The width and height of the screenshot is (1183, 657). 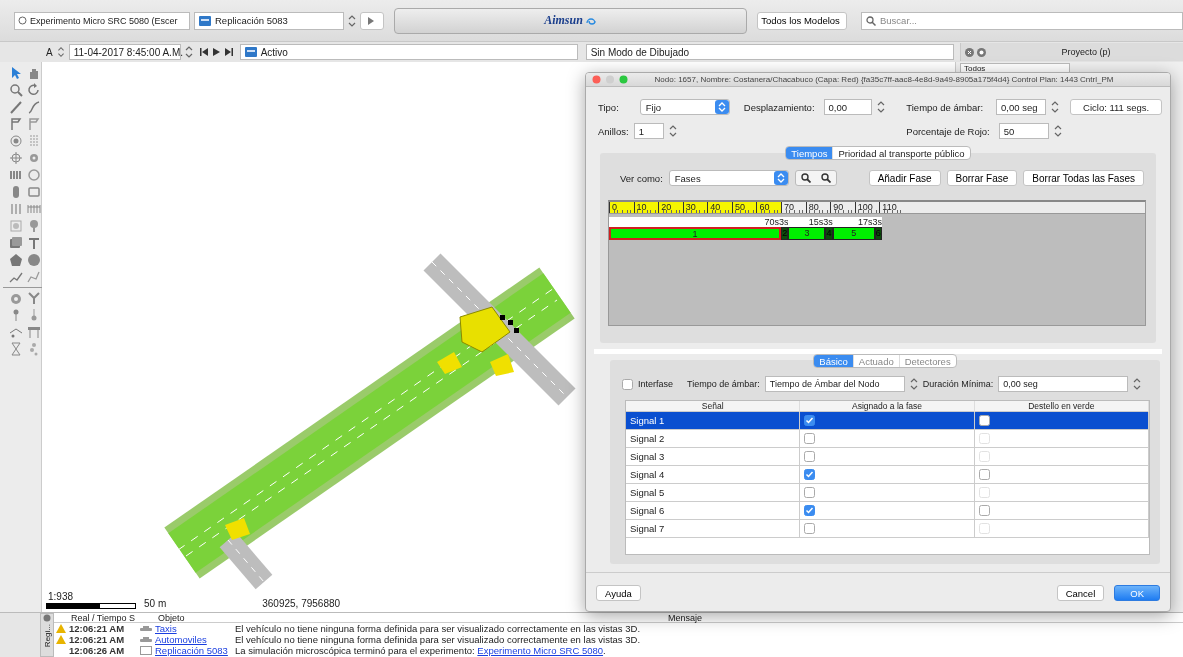 What do you see at coordinates (16, 158) in the screenshot?
I see `crosshair-icon` at bounding box center [16, 158].